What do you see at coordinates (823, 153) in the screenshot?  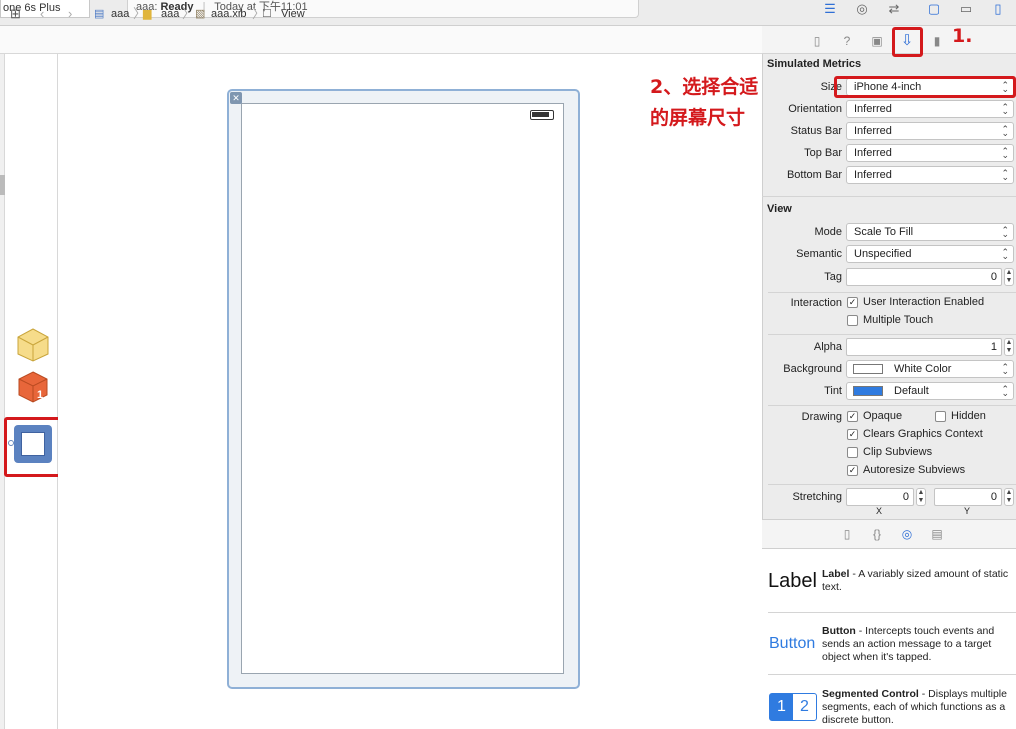 I see `top-bar-label: Top Bar` at bounding box center [823, 153].